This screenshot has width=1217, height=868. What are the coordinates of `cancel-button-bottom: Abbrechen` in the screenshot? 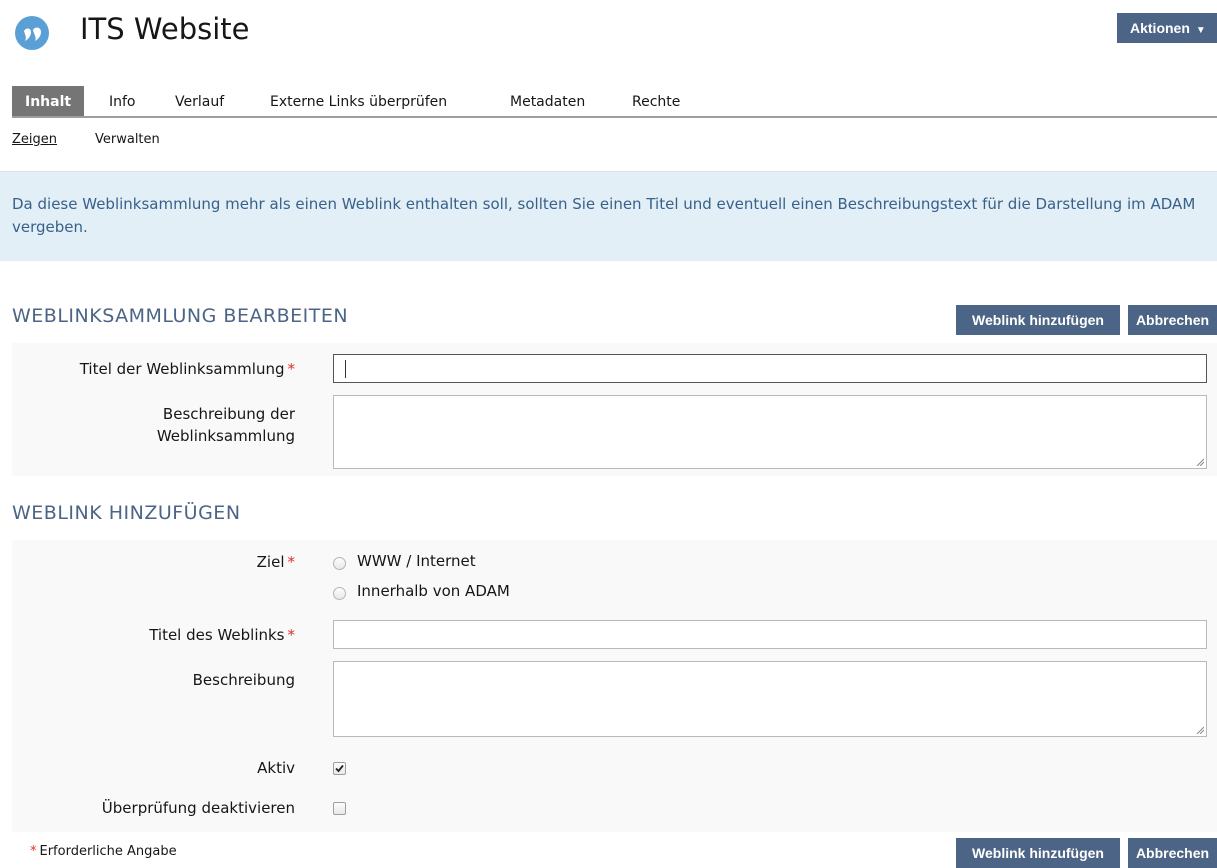 It's located at (1172, 853).